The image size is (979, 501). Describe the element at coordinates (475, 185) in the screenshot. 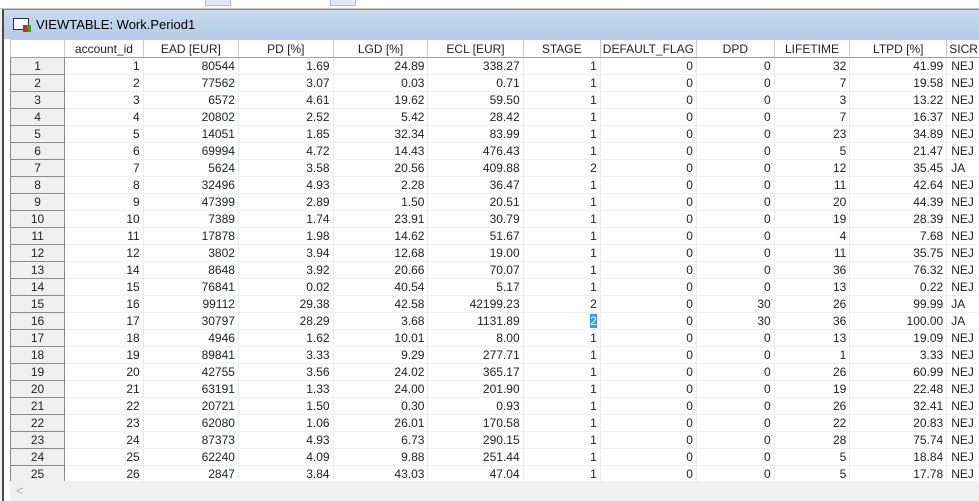

I see `cell-ecl: 36.47` at that location.